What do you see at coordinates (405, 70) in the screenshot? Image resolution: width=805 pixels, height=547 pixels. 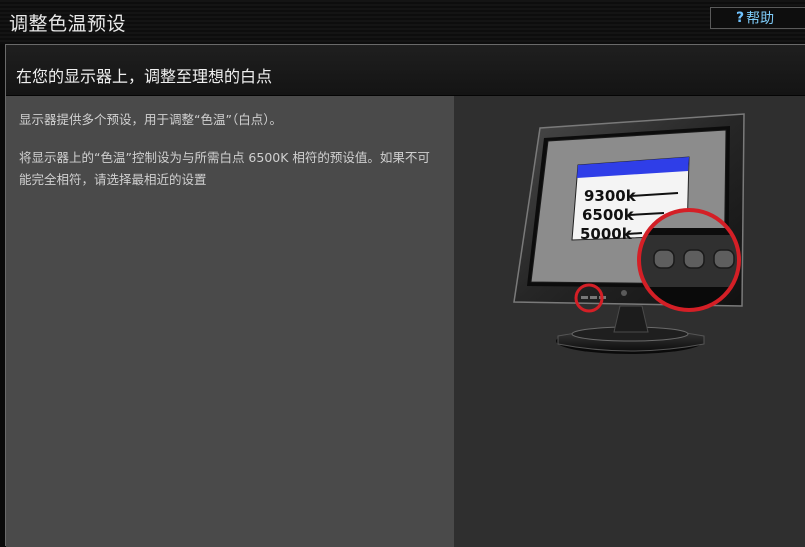 I see `panel-header: 在您的显示器上，调整至理想的白点` at bounding box center [405, 70].